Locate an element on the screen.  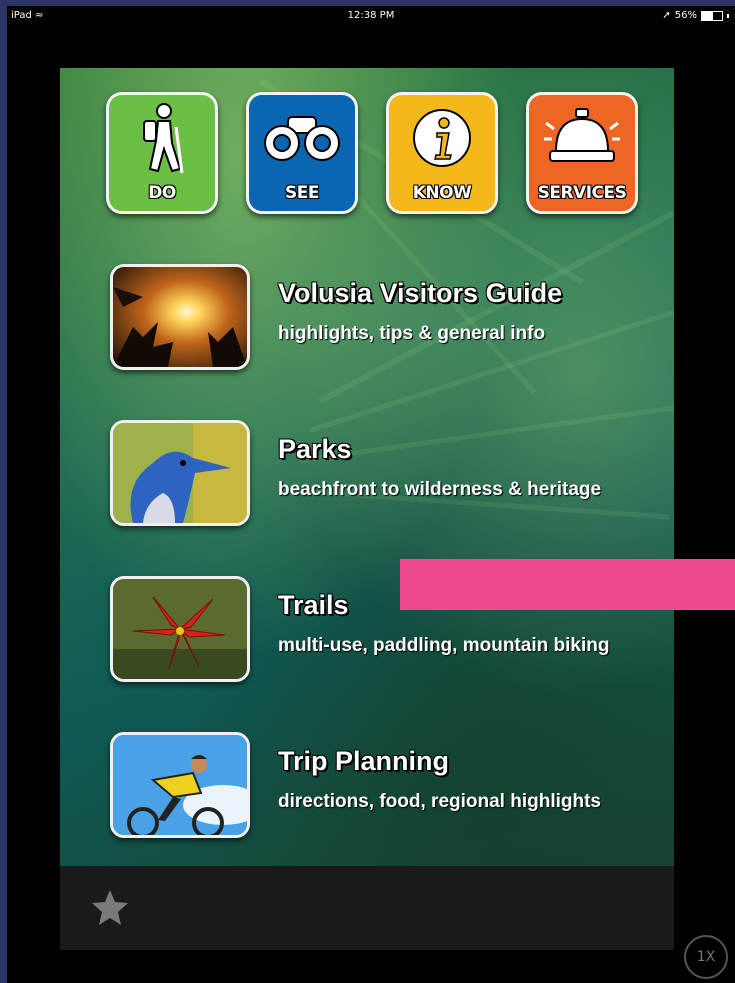
services-button: SERVICES is located at coordinates (582, 153).